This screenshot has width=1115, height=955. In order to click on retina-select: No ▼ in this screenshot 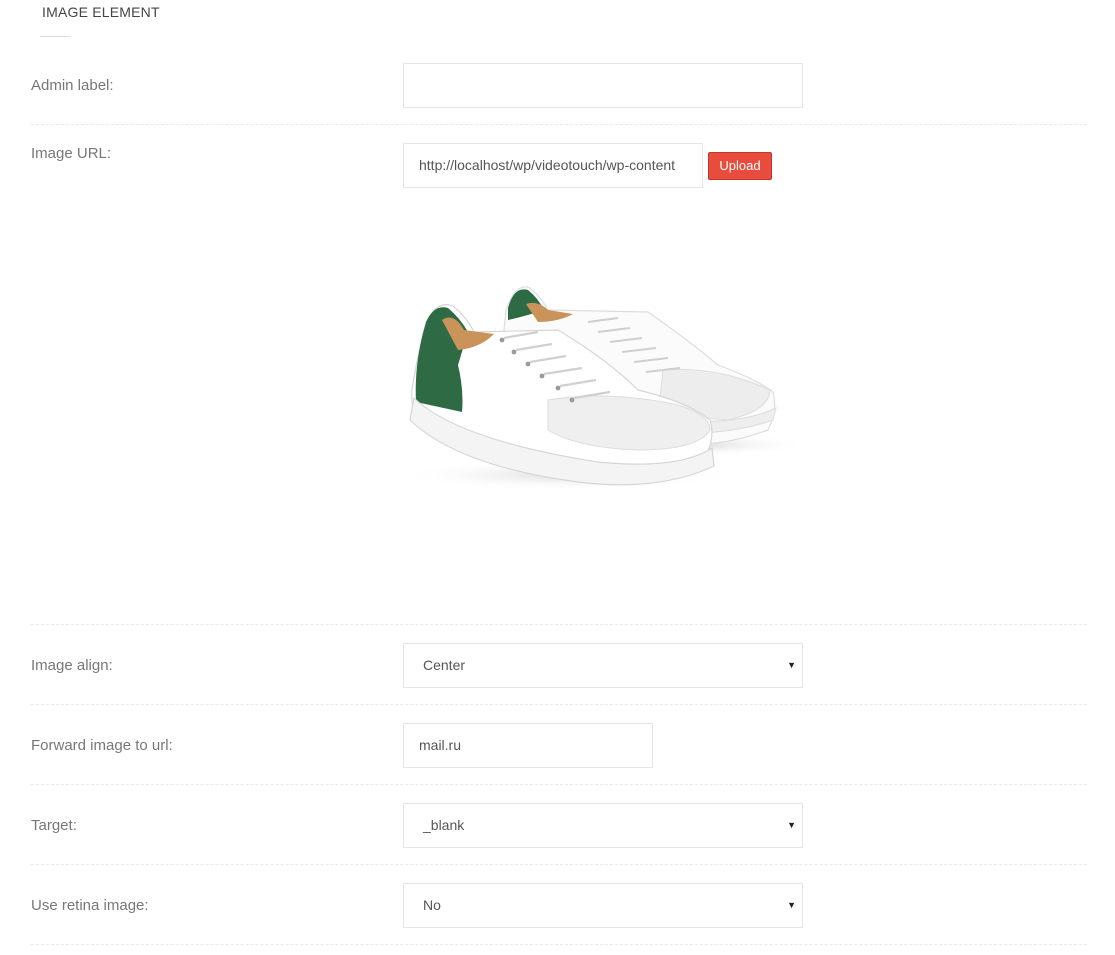, I will do `click(603, 905)`.